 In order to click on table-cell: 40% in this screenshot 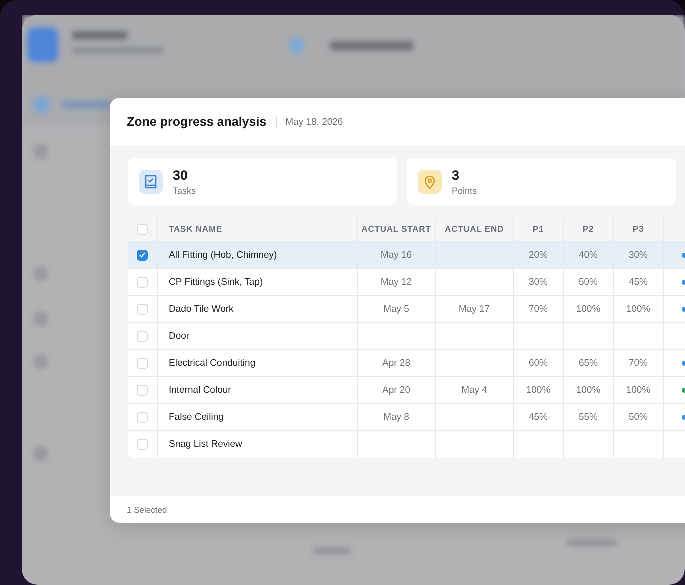, I will do `click(588, 255)`.